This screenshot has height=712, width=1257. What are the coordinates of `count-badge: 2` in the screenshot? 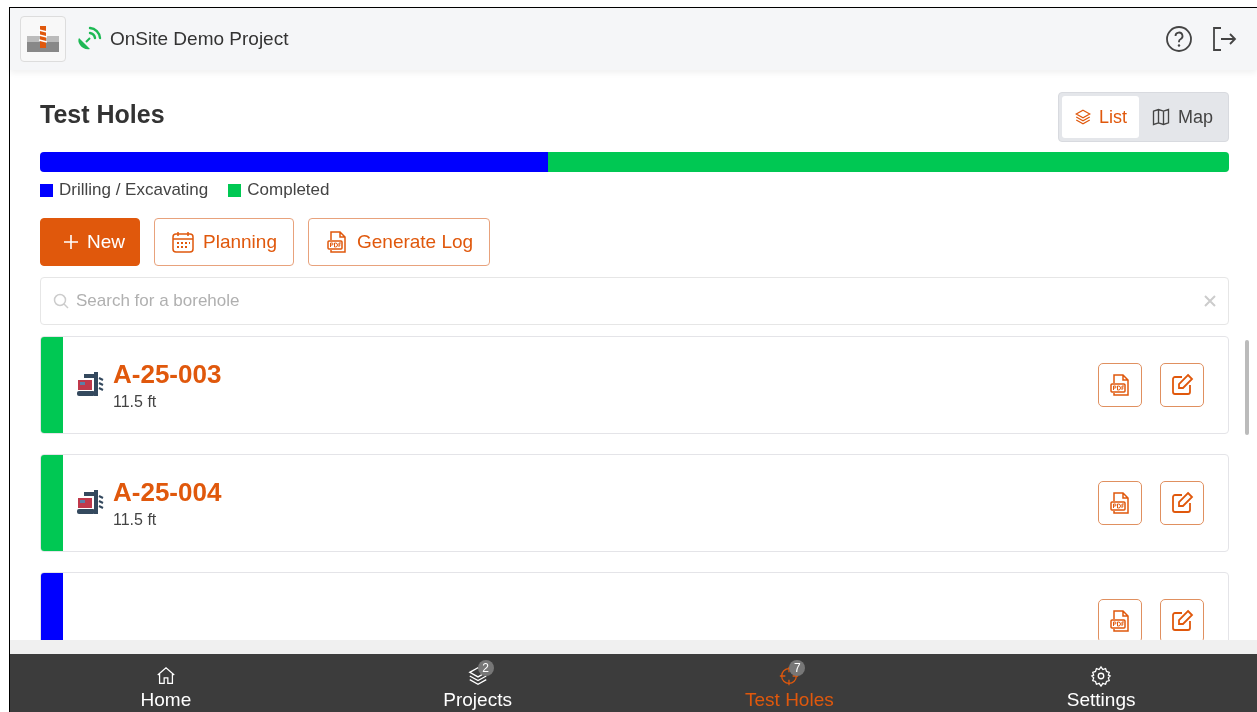 It's located at (485, 668).